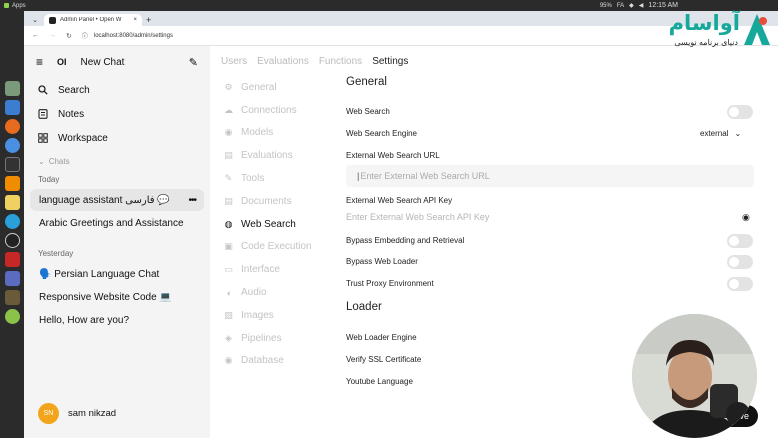  I want to click on sidebar-item-search: Search, so click(117, 90).